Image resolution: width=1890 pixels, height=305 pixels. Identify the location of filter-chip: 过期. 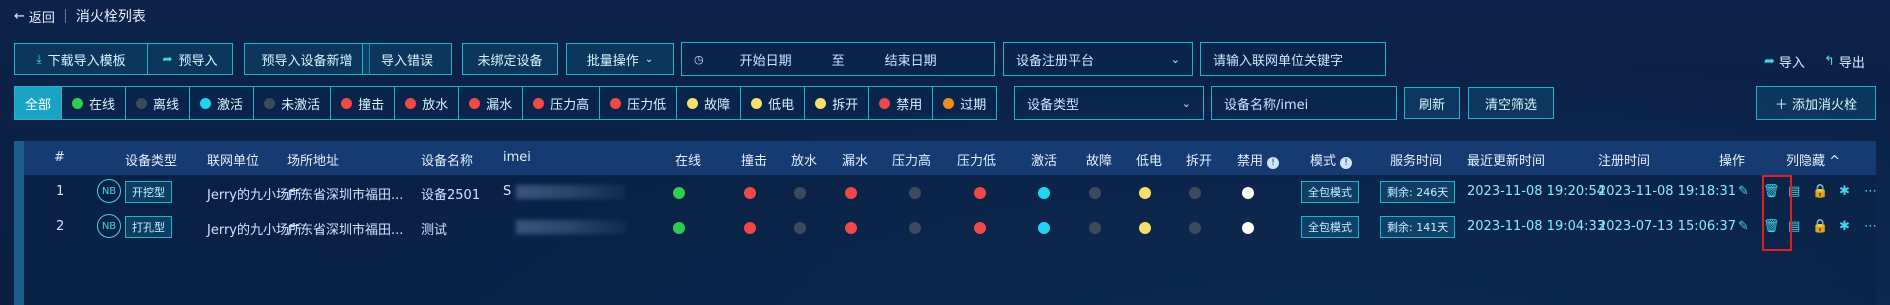
(965, 103).